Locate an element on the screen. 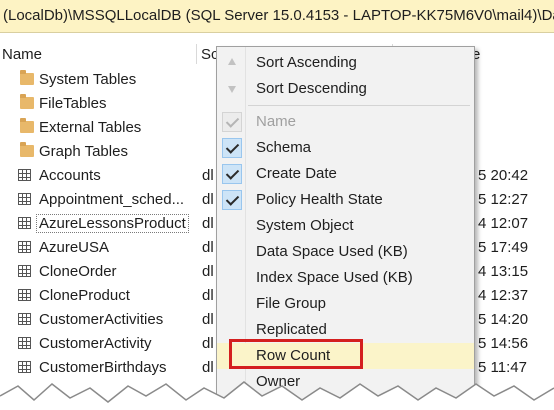  table-name: CloneProduct is located at coordinates (84, 295).